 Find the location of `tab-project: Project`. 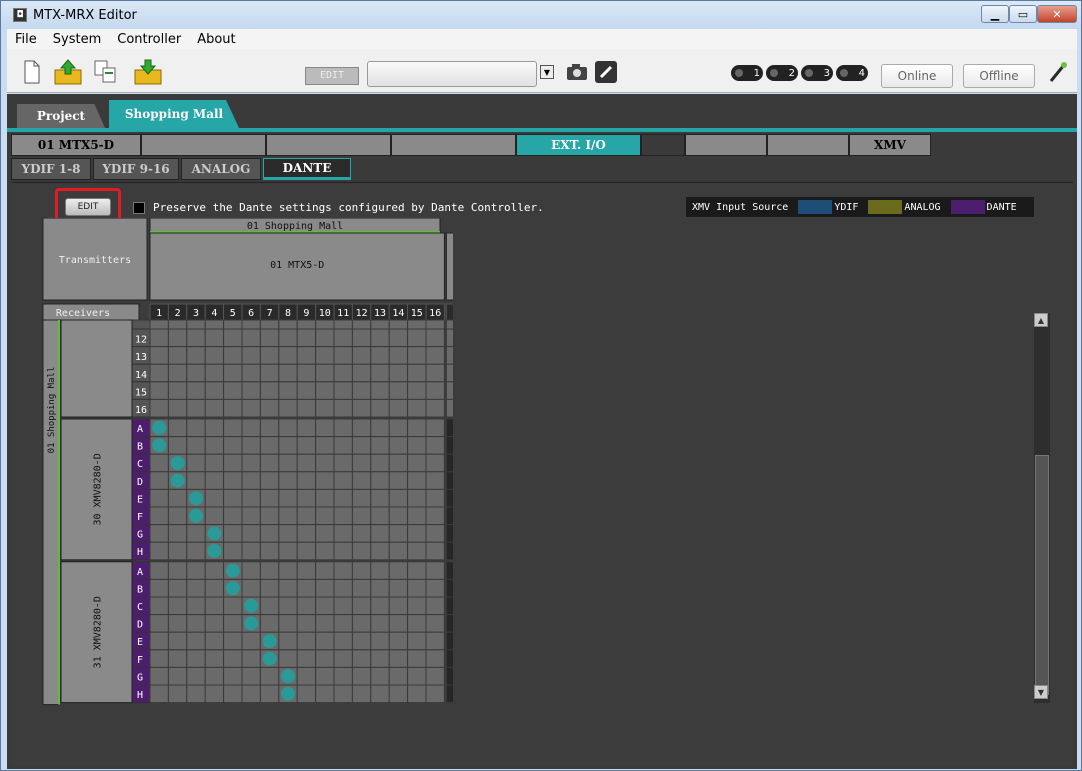

tab-project: Project is located at coordinates (61, 116).